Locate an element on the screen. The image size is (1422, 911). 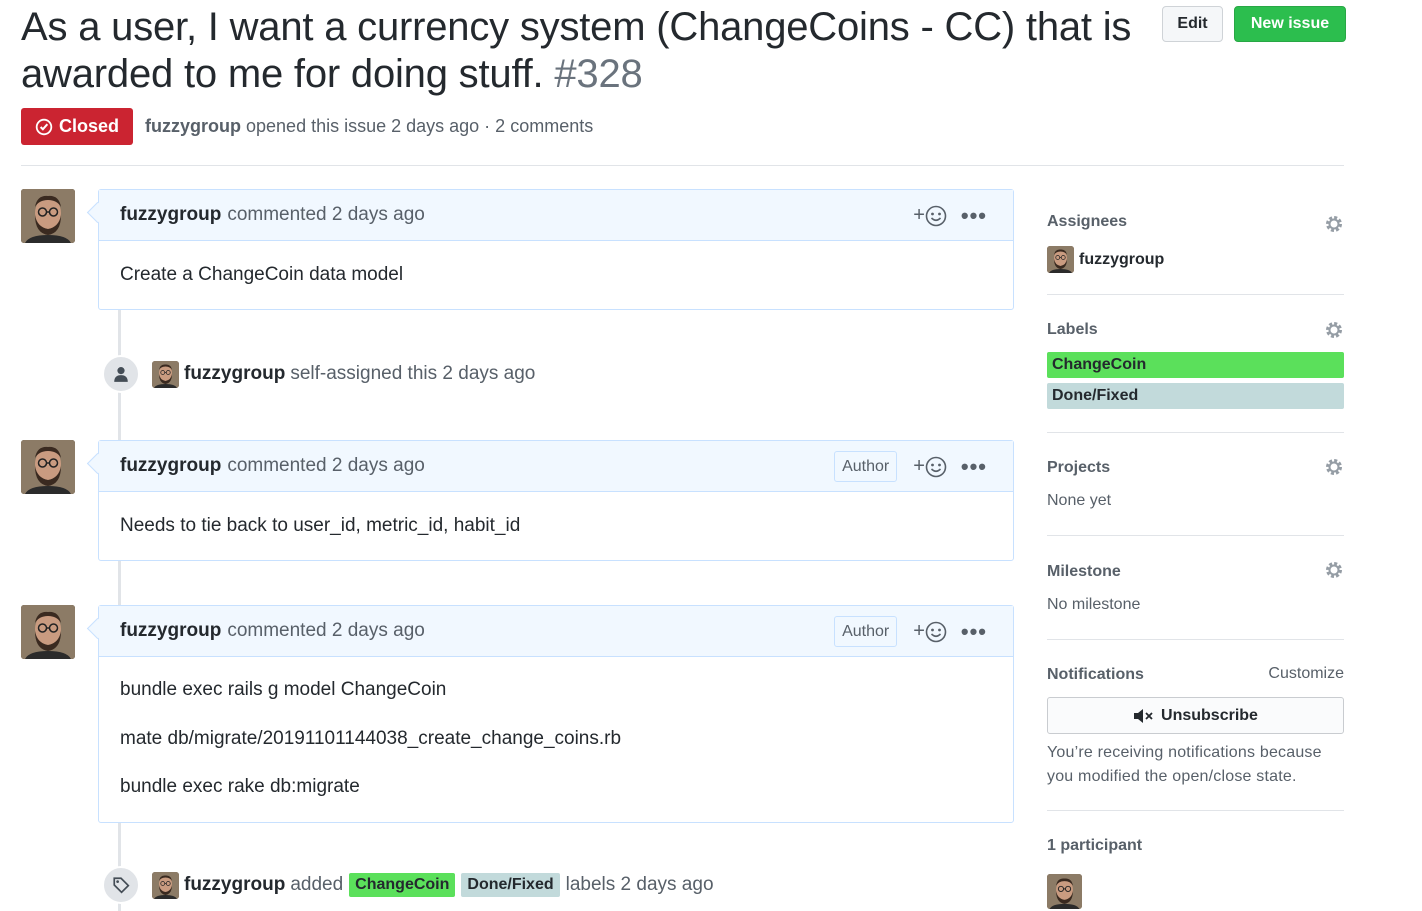
sidebar-projects: Projects None yet is located at coordinates (1195, 484).